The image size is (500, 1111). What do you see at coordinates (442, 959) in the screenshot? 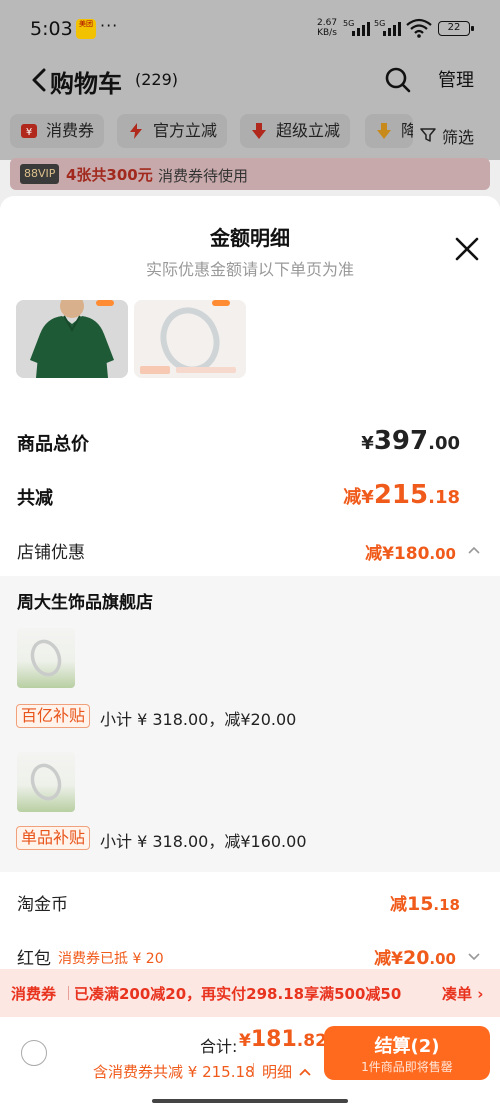
I see `red-packet-dec: .00` at bounding box center [442, 959].